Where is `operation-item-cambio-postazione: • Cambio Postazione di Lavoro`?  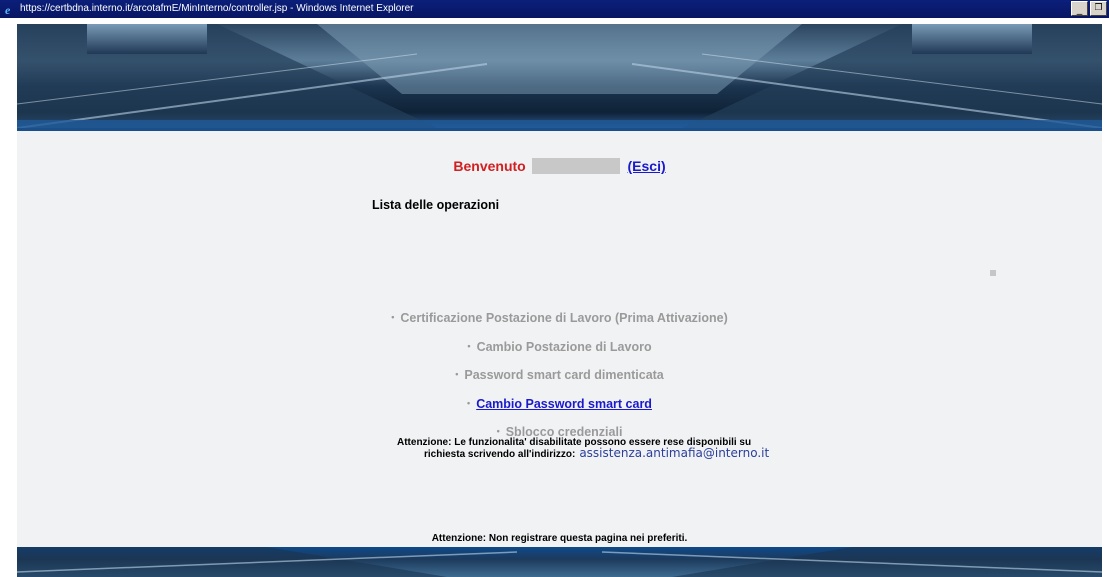 operation-item-cambio-postazione: • Cambio Postazione di Lavoro is located at coordinates (559, 347).